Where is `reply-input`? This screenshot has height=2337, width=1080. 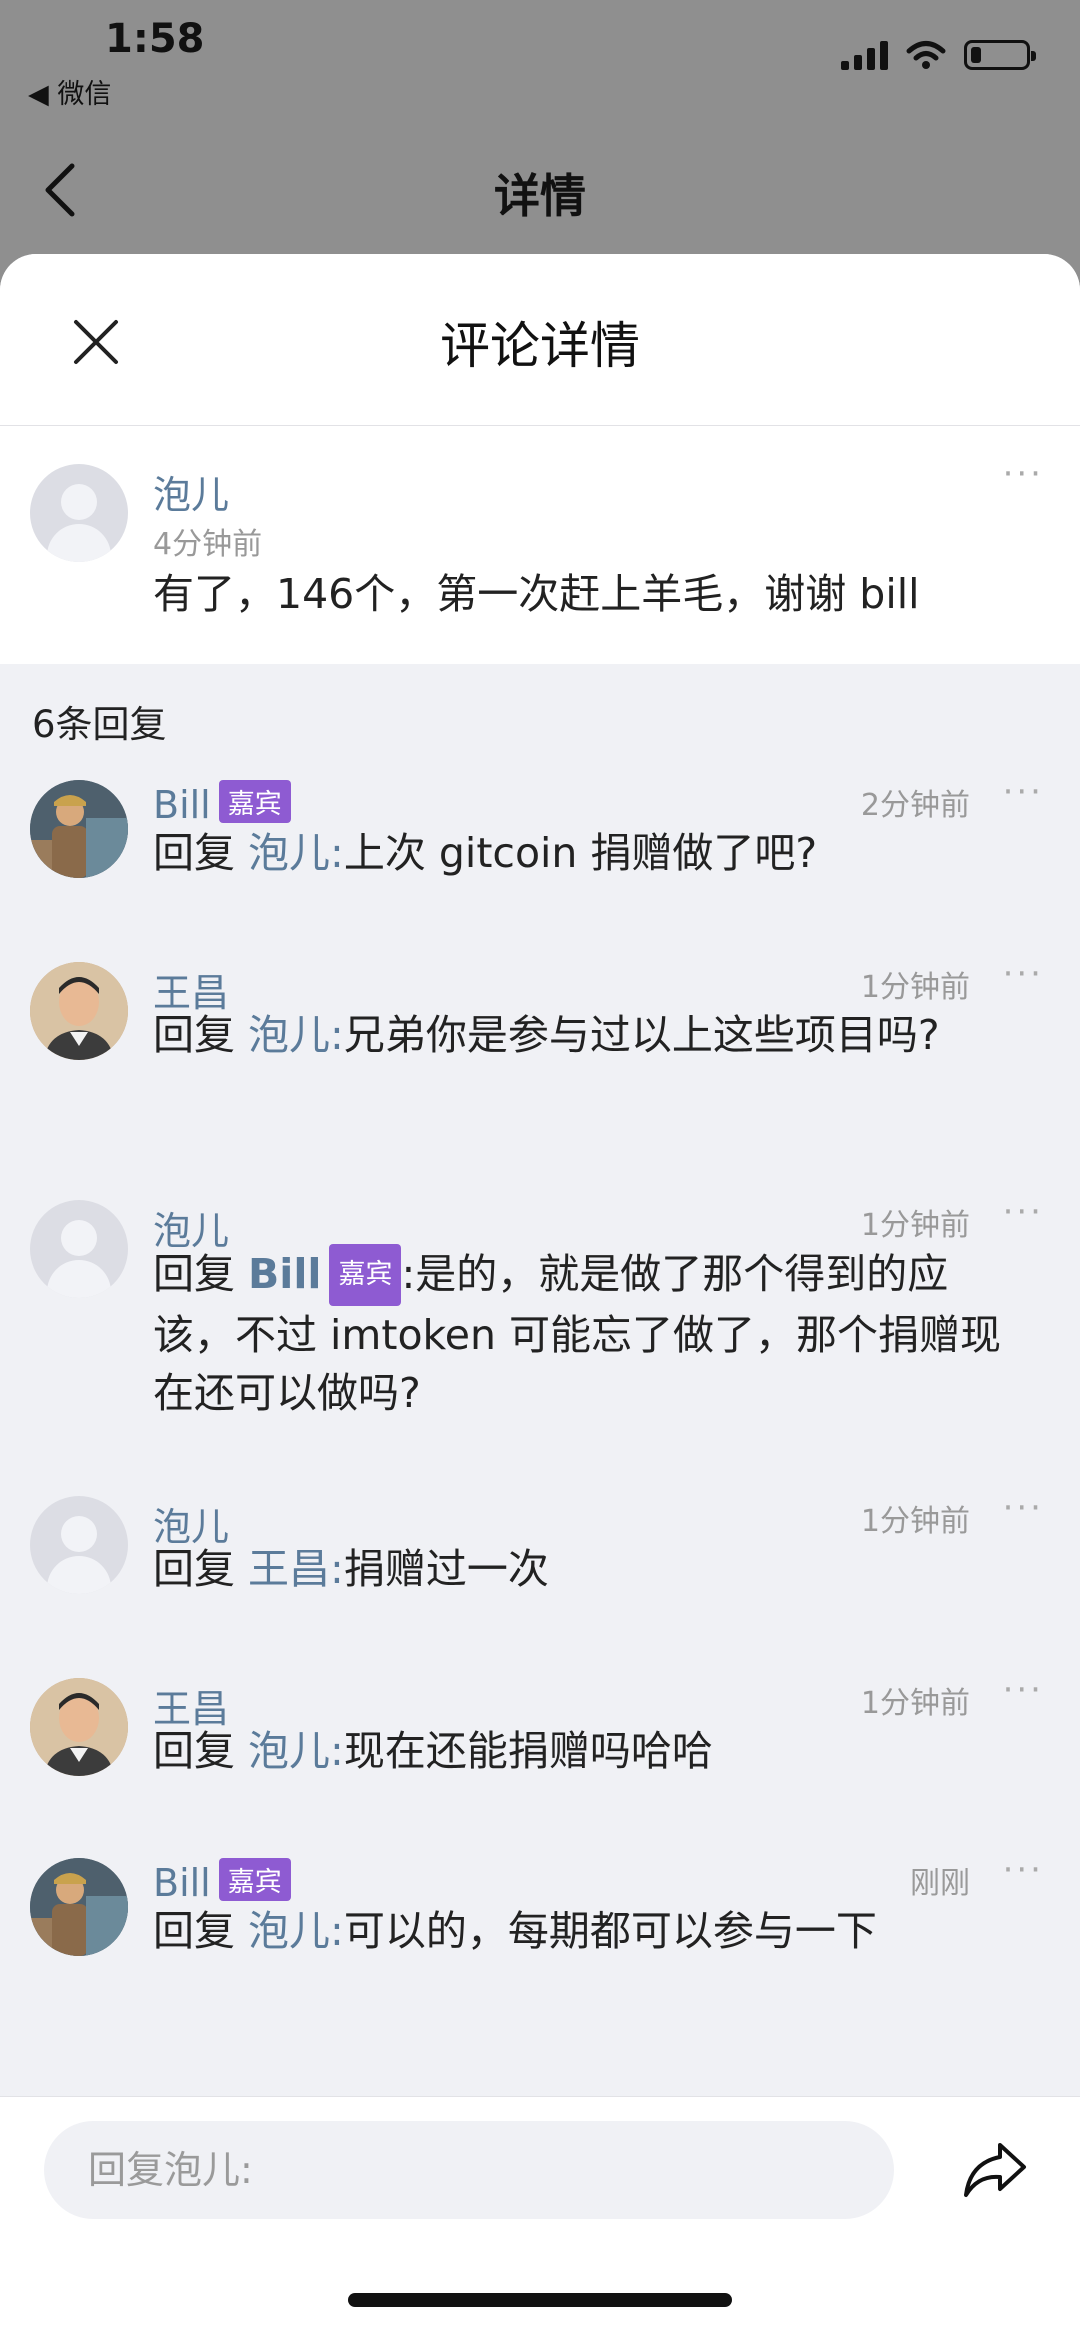
reply-input is located at coordinates (469, 2170).